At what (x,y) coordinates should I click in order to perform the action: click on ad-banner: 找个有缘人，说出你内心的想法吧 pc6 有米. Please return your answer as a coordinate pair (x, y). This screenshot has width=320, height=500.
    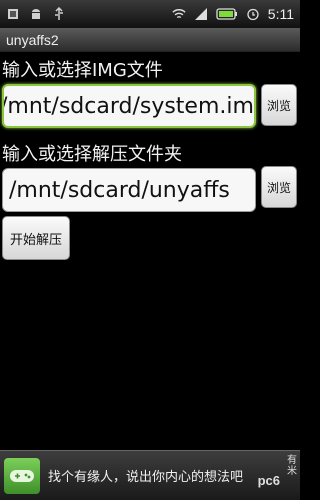
    Looking at the image, I should click on (150, 475).